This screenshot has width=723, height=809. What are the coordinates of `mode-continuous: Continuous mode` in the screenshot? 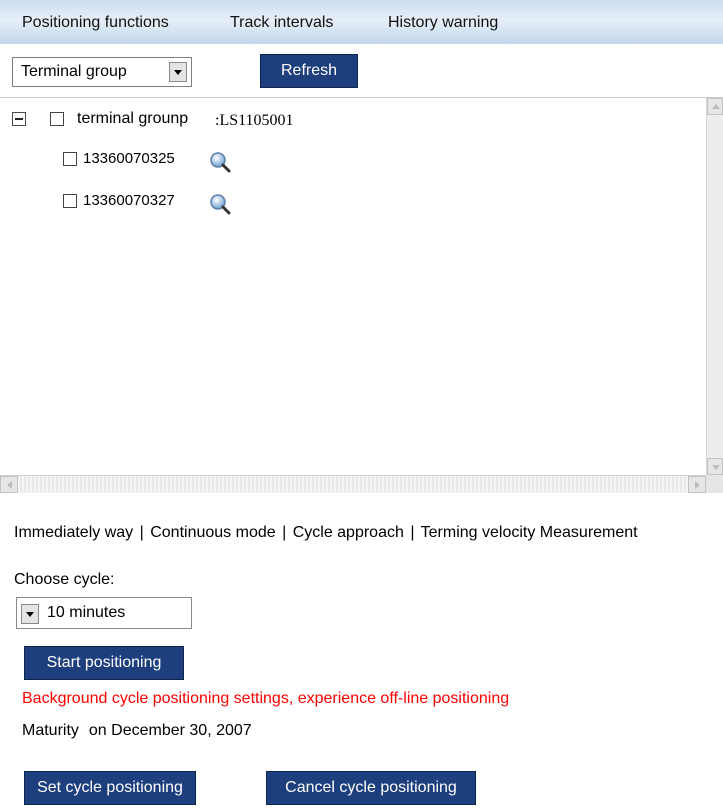 It's located at (212, 532).